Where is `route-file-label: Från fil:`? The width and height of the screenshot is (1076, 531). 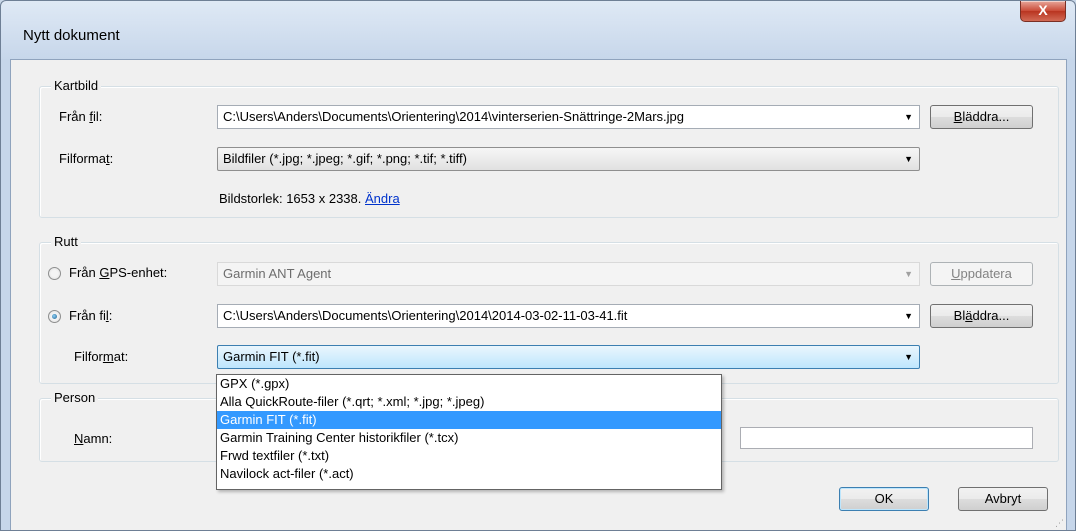 route-file-label: Från fil: is located at coordinates (90, 315).